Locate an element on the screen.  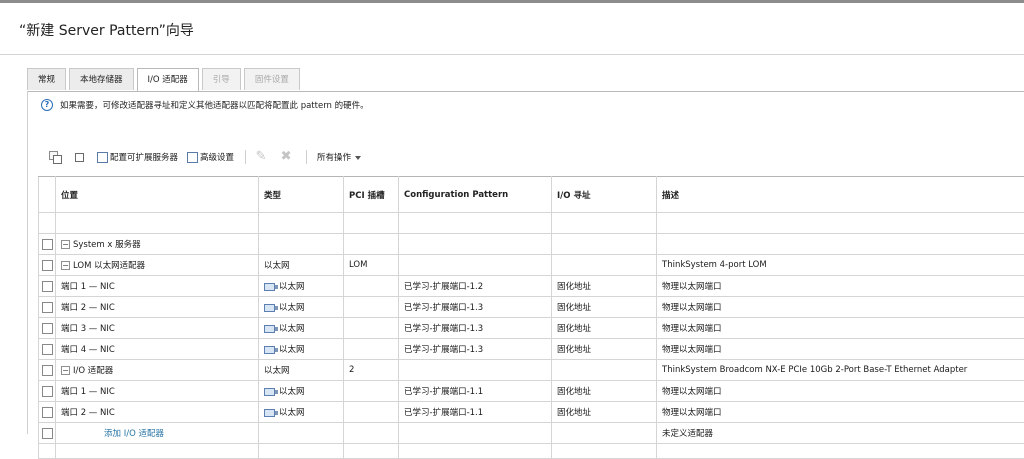
table-row: 添加 I/O 适配器 未定义适配器 is located at coordinates (531, 433).